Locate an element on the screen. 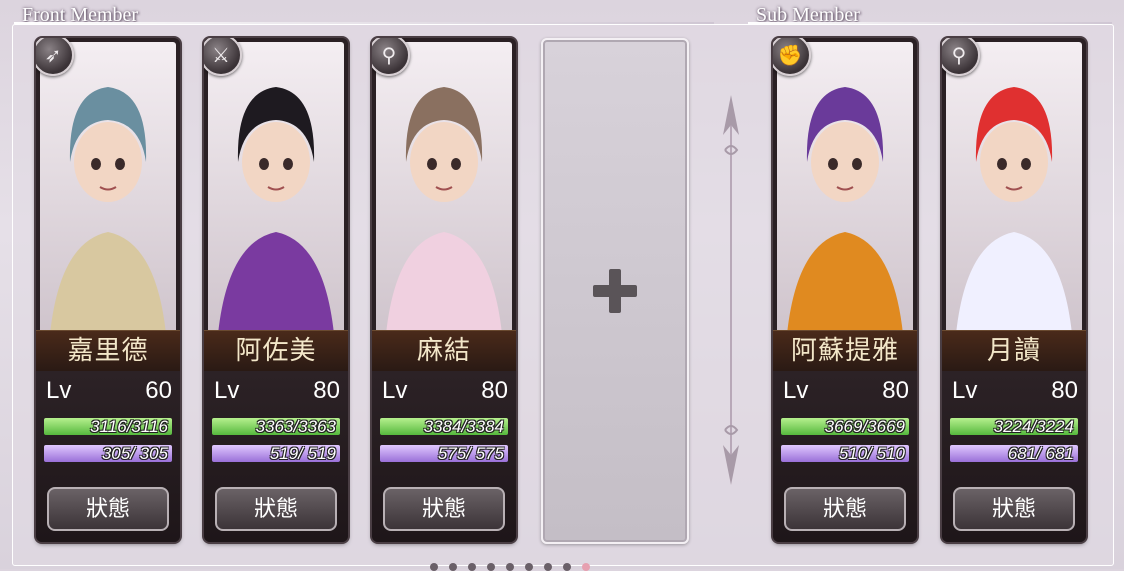 The height and width of the screenshot is (571, 1124). plus-icon is located at coordinates (615, 291).